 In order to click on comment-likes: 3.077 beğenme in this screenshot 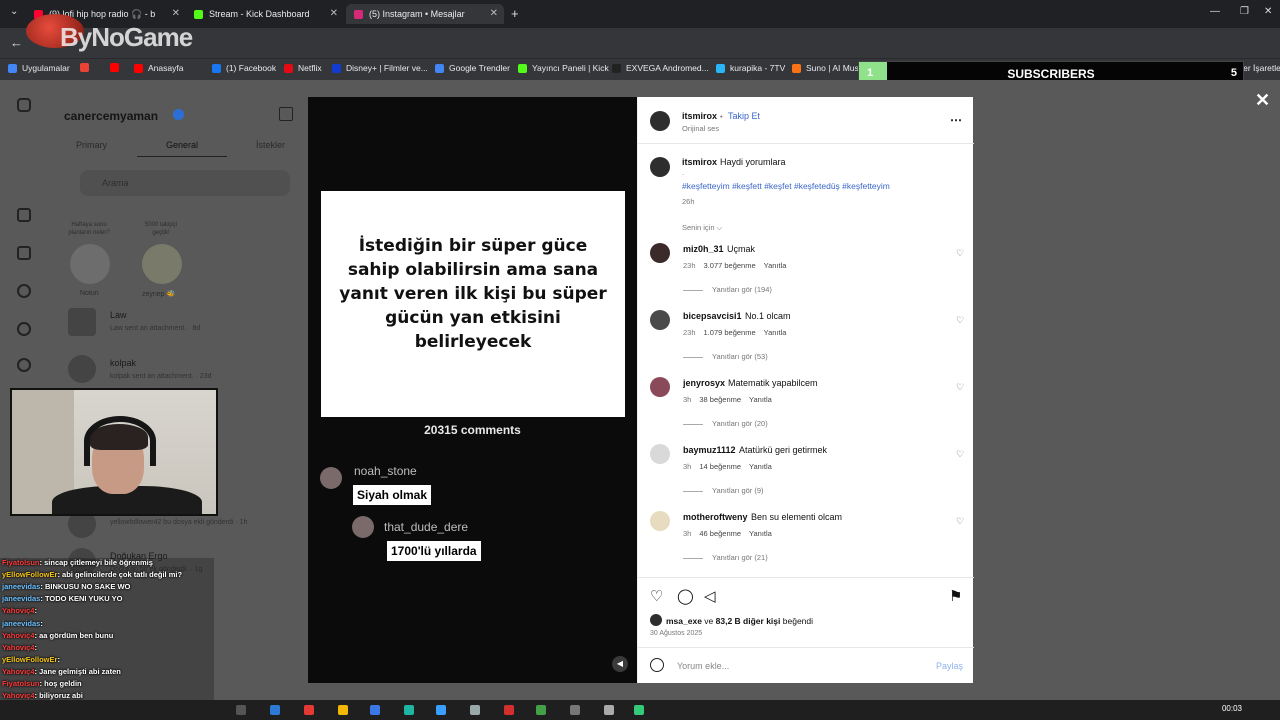, I will do `click(730, 265)`.